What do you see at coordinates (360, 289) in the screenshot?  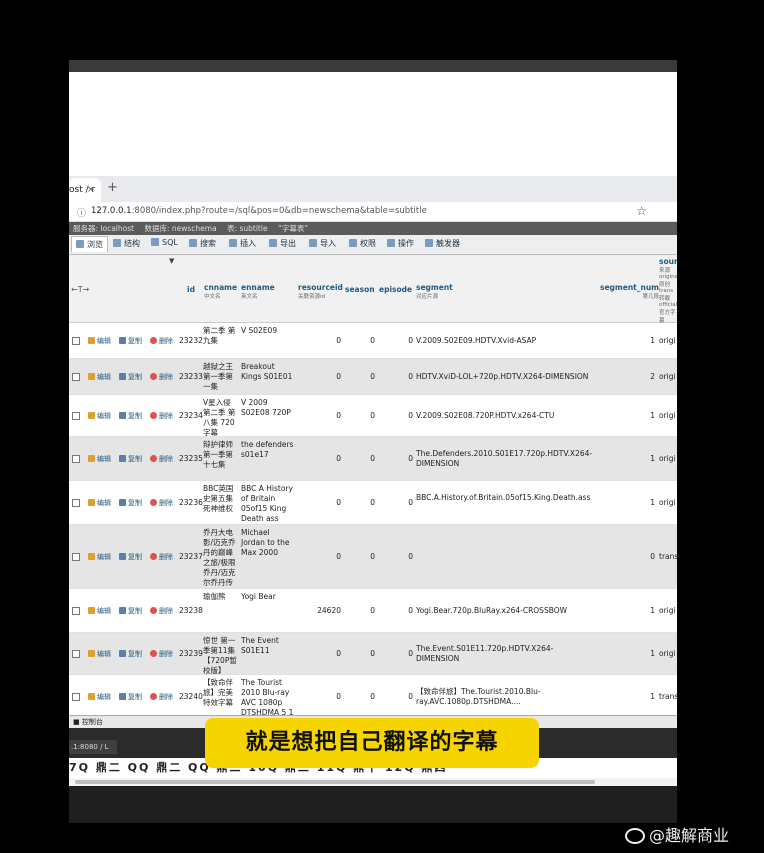 I see `col-season: season` at bounding box center [360, 289].